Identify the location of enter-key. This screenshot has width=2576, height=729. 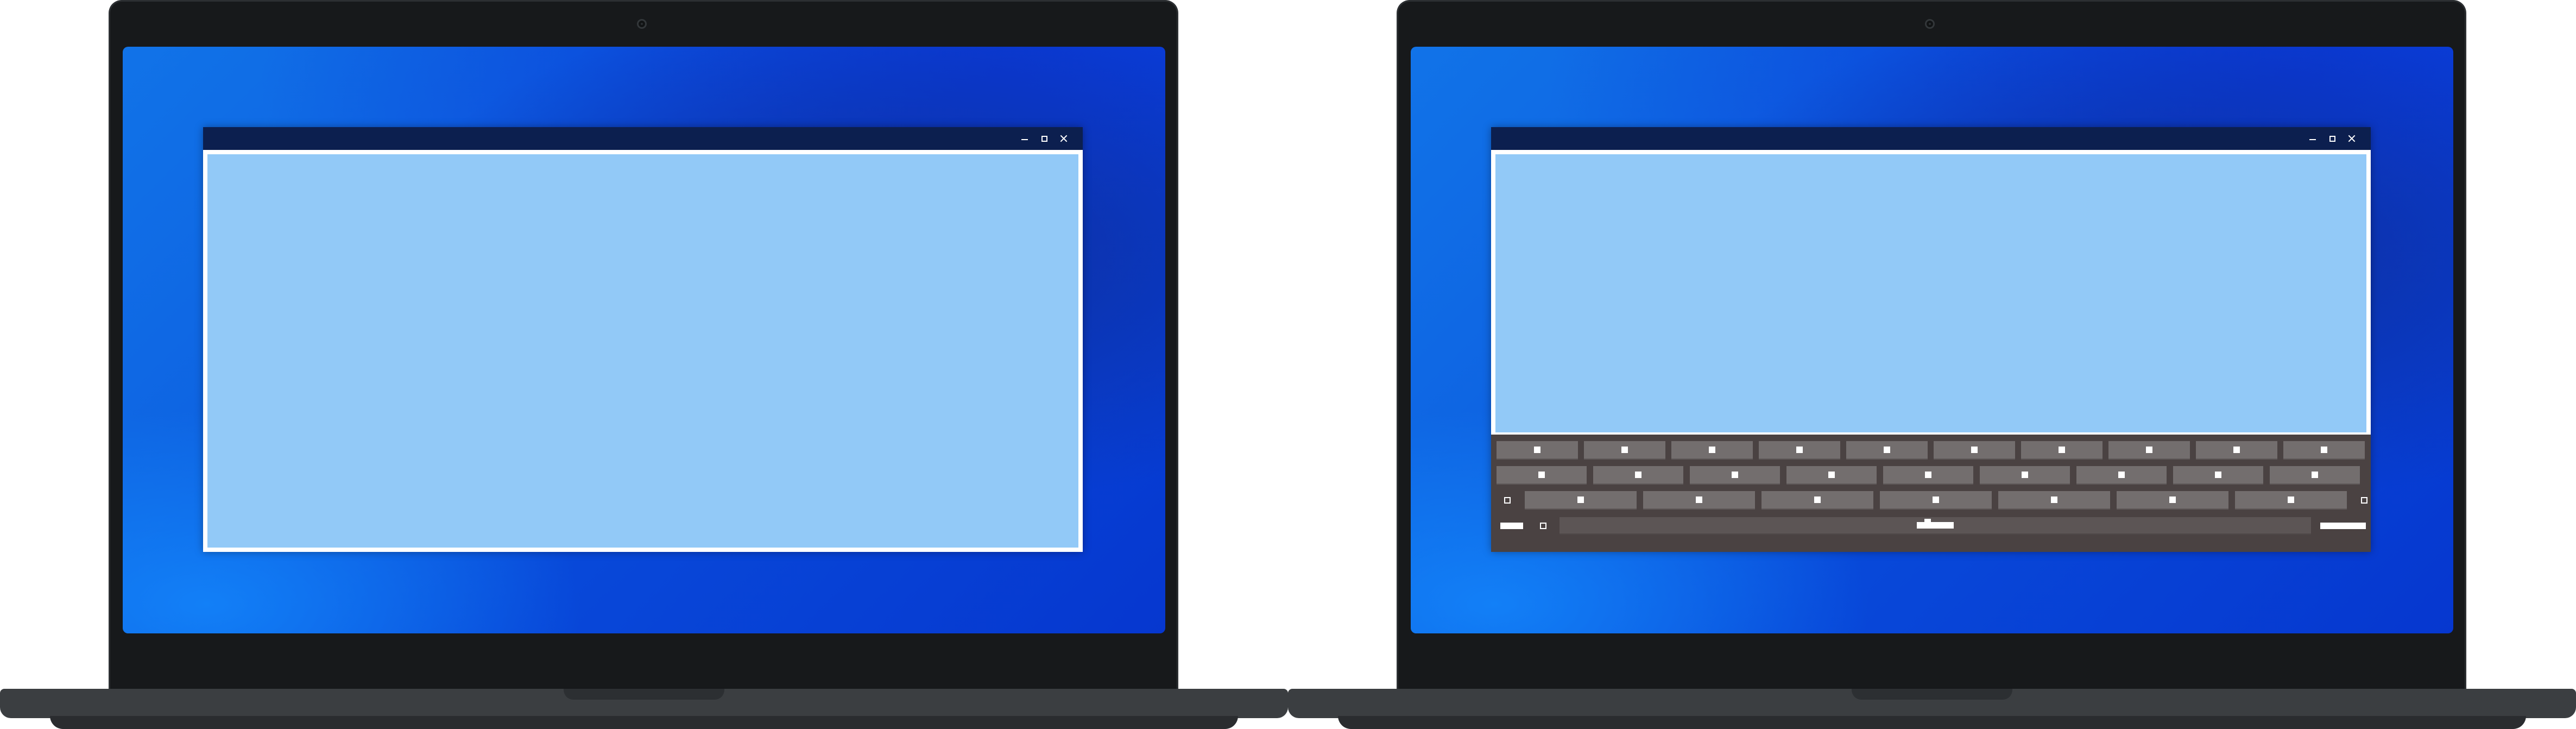
(2343, 526).